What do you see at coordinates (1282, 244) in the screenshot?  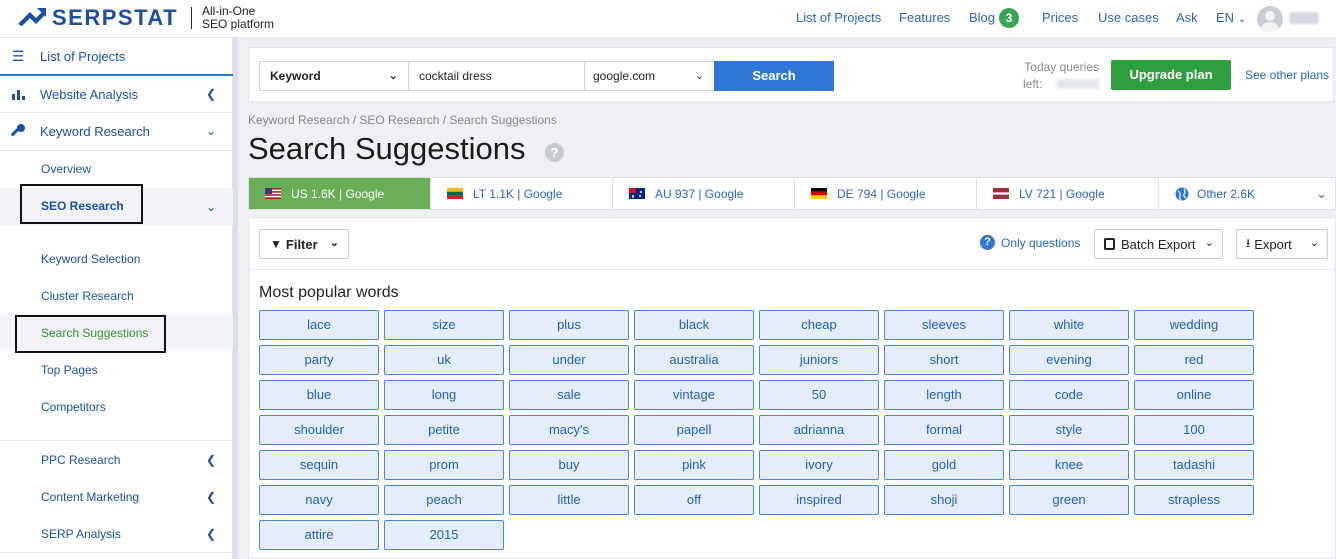 I see `export-button: ⭳ Export ⌄` at bounding box center [1282, 244].